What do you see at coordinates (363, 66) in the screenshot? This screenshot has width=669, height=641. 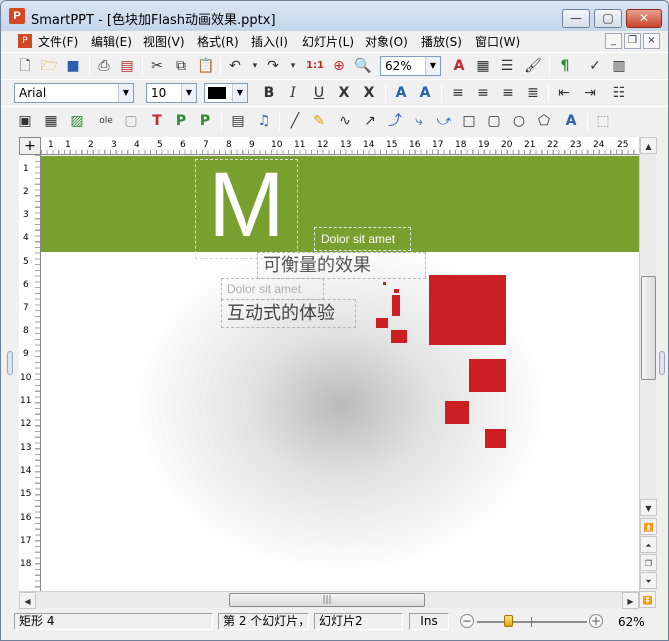 I see `zoom-icon: 🔍` at bounding box center [363, 66].